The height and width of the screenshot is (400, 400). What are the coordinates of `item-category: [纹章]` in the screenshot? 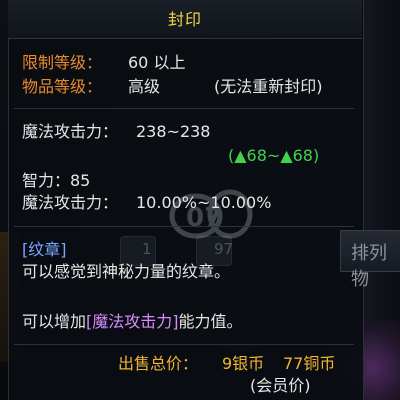 It's located at (44, 249).